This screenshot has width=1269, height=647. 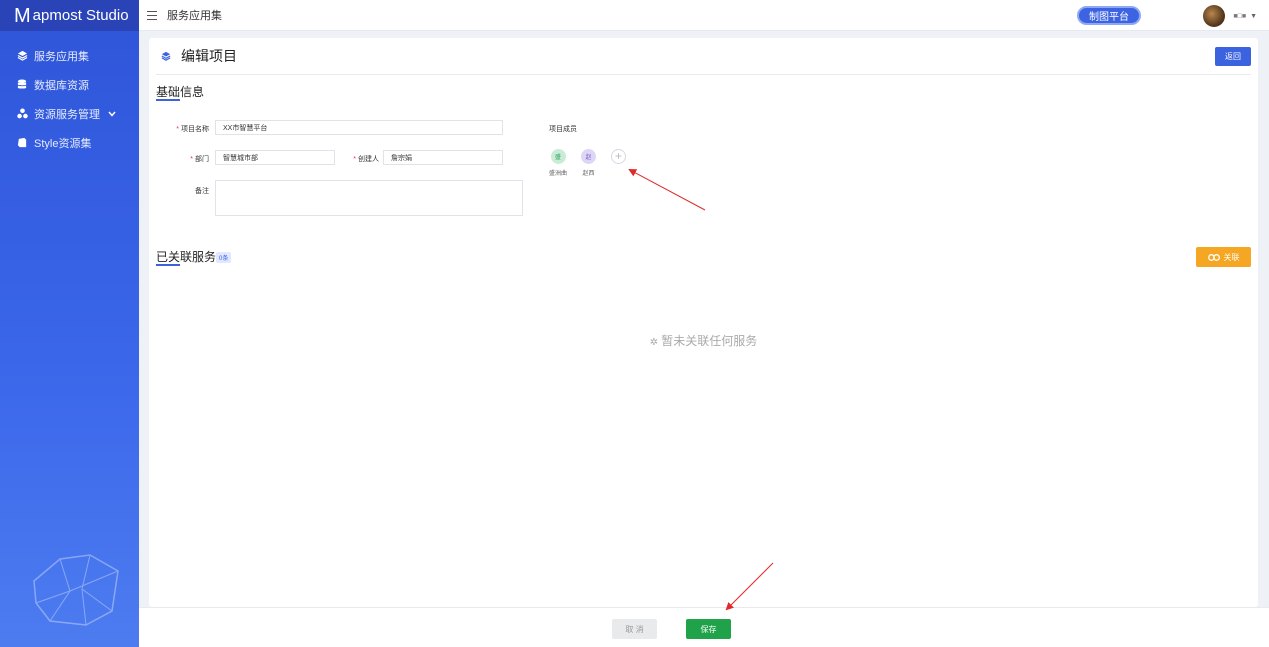 I want to click on app-logo: M apmost Studio, so click(x=69, y=15).